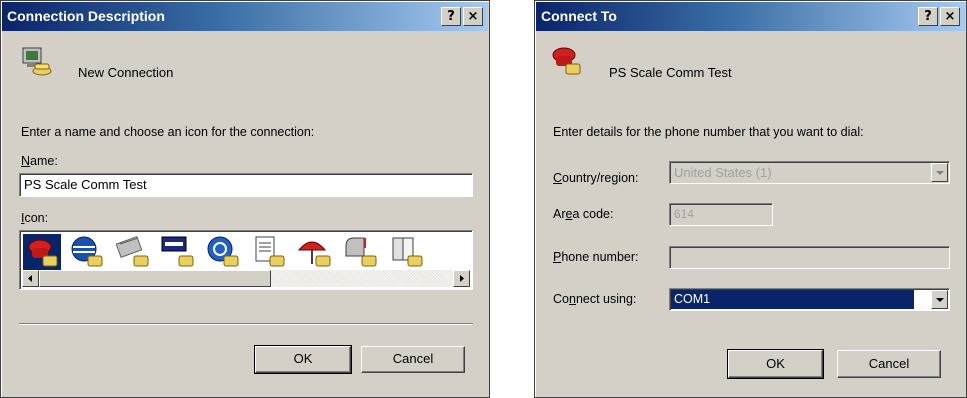 Image resolution: width=967 pixels, height=398 pixels. I want to click on scroll-right-button, so click(461, 278).